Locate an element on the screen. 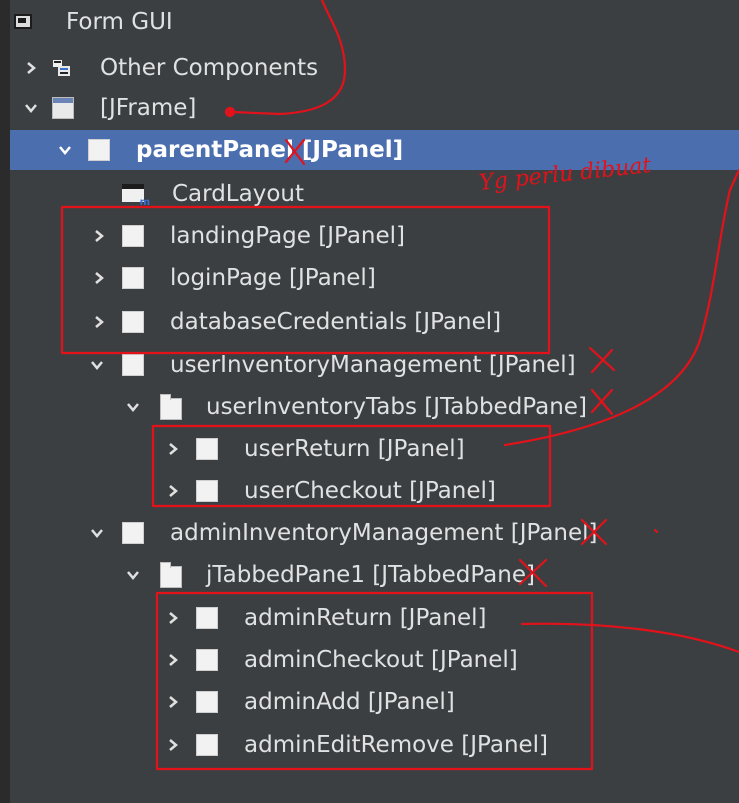  tree-item-admin-add: adminAdd [JPanel] is located at coordinates (374, 702).